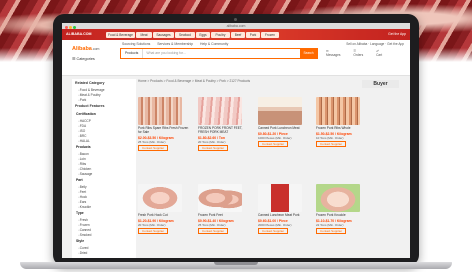 The height and width of the screenshot is (272, 472). I want to click on product-title: Canned Luncheon Meat Pork, so click(284, 215).